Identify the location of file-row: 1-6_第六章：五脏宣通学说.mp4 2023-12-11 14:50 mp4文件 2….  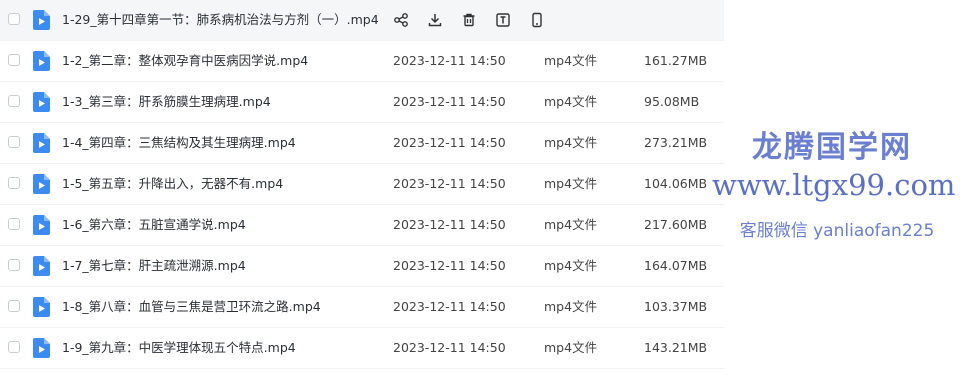
(362, 225).